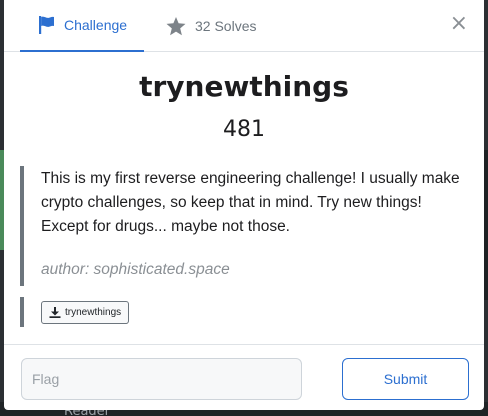 The height and width of the screenshot is (416, 488). What do you see at coordinates (55, 312) in the screenshot?
I see `download-icon` at bounding box center [55, 312].